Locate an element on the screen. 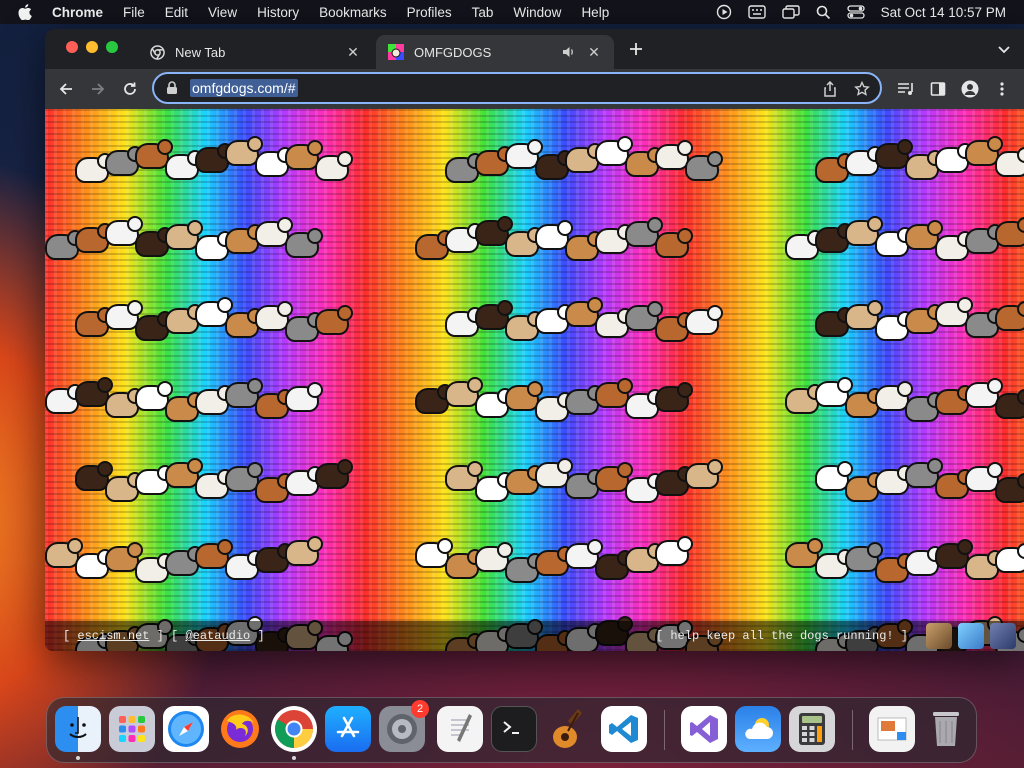 This screenshot has width=1024, height=768. more-menu-icon is located at coordinates (1002, 89).